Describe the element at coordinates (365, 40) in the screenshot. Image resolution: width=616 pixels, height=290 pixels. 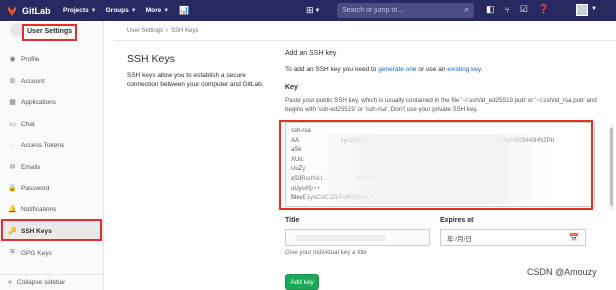
I see `divider` at that location.